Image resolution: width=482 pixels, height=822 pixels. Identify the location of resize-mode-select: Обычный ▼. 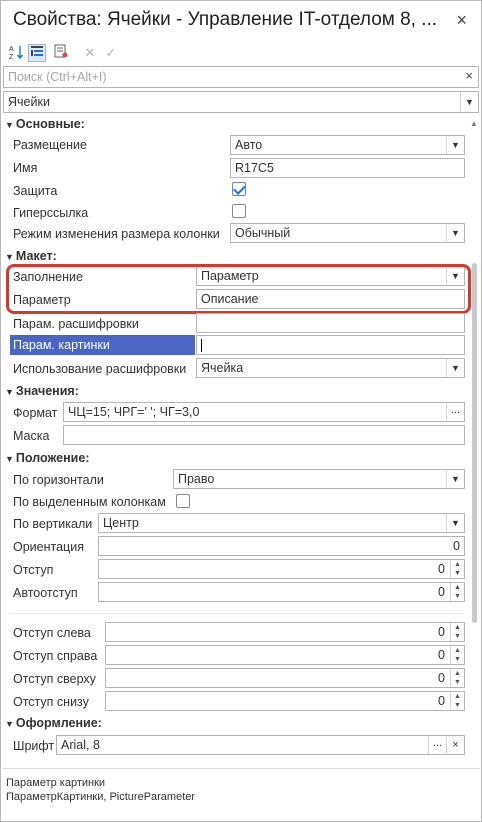
(347, 233).